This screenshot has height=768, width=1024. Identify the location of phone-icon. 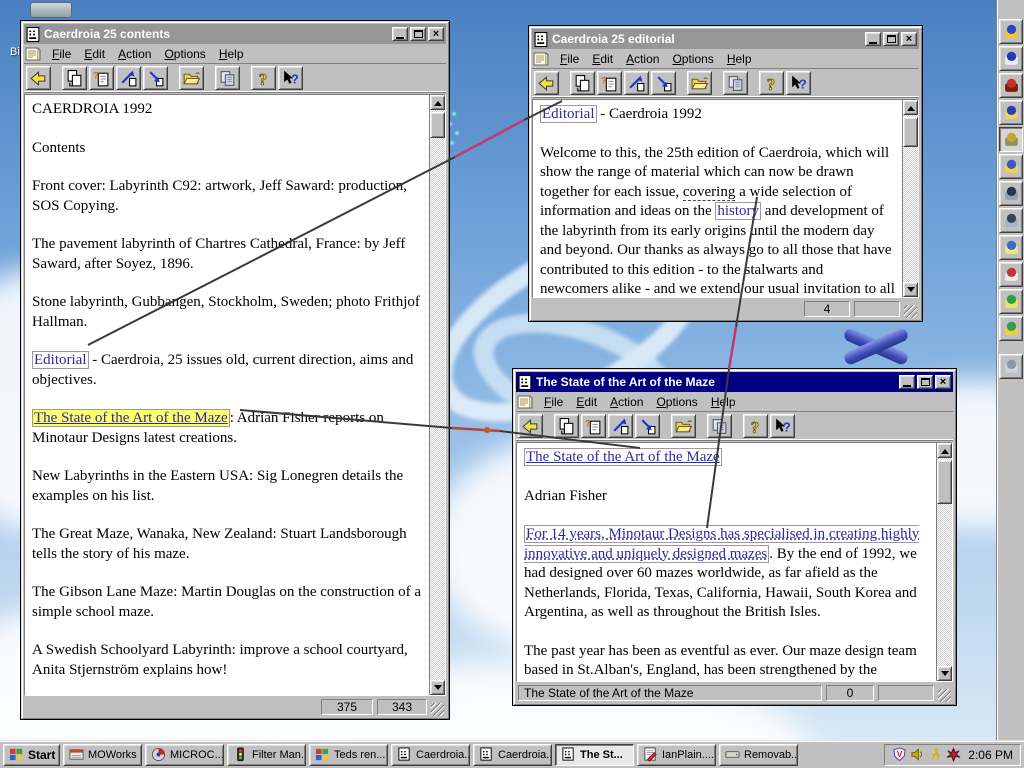
(1011, 193).